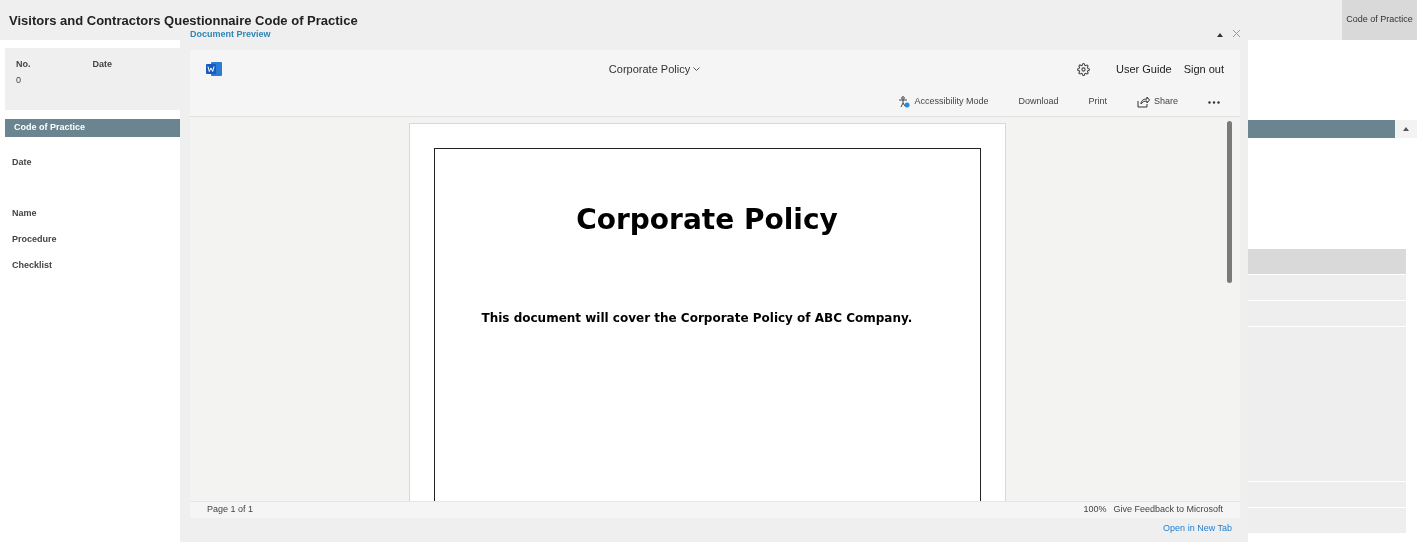  Describe the element at coordinates (19, 80) in the screenshot. I see `info-value: 0` at that location.